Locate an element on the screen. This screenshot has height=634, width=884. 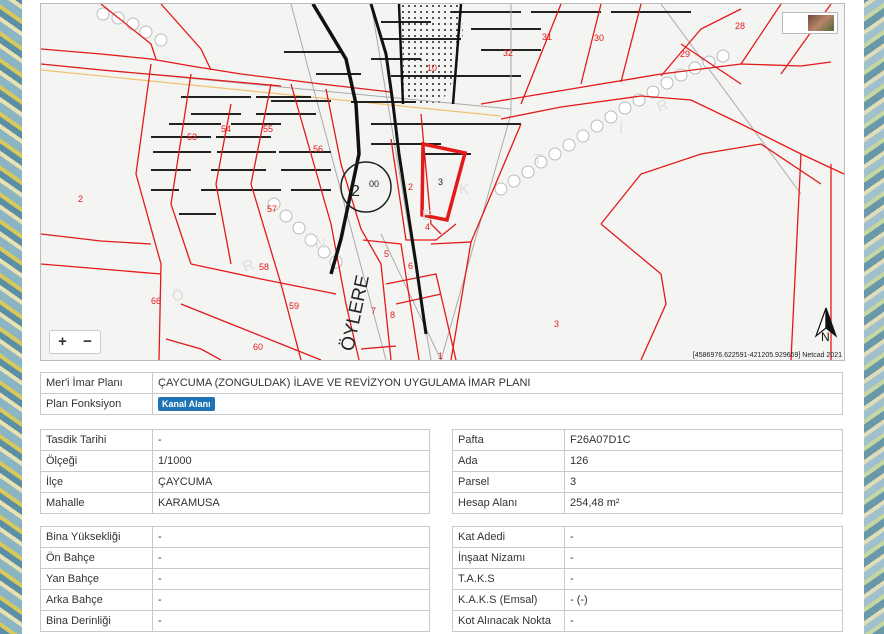
letter-n: N is located at coordinates (320, 243).